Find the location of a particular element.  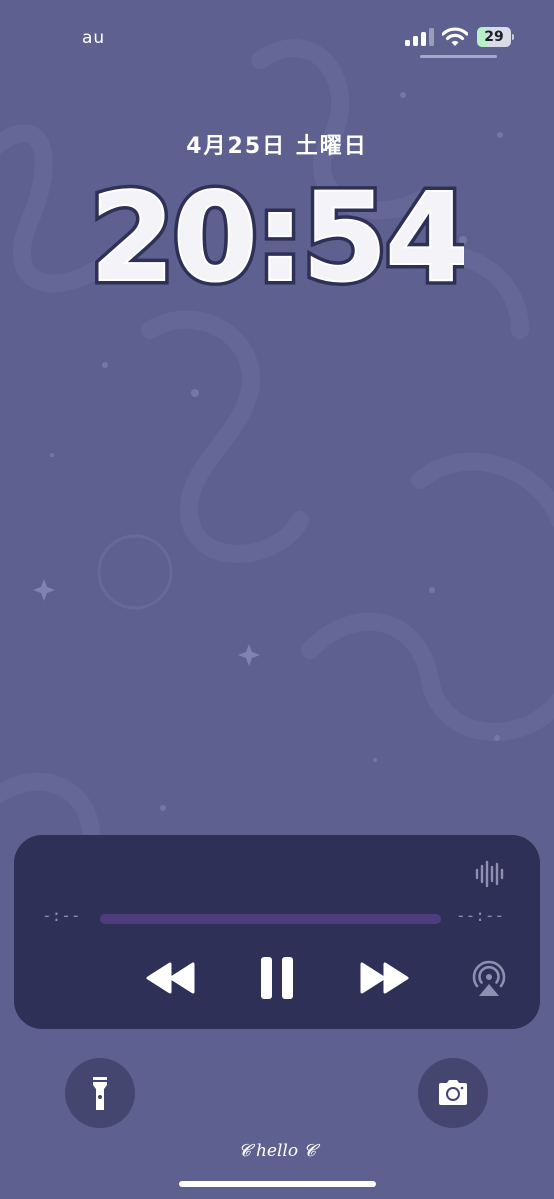

battery-nub is located at coordinates (513, 37).